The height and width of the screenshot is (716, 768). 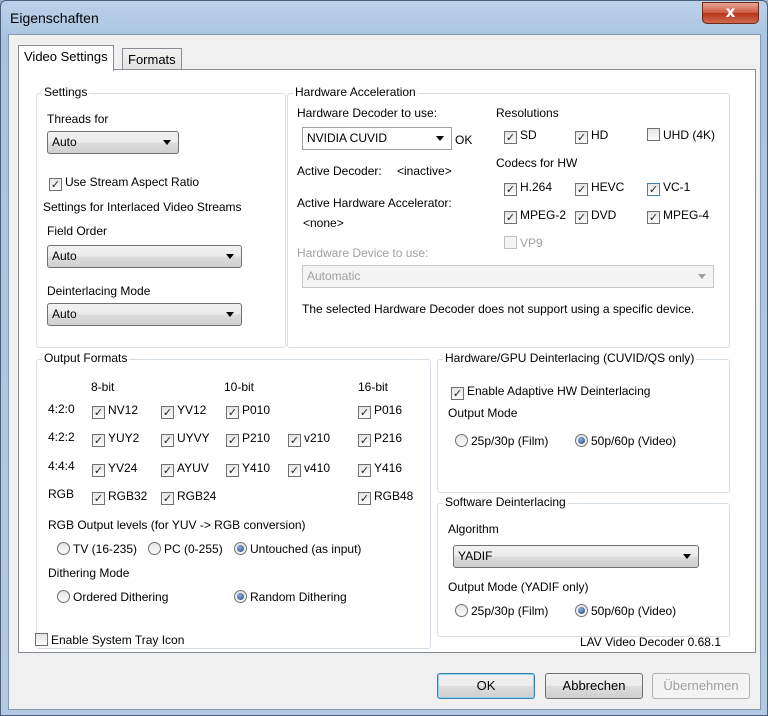 I want to click on levels-pc-radio: PC (0-255), so click(x=185, y=550).